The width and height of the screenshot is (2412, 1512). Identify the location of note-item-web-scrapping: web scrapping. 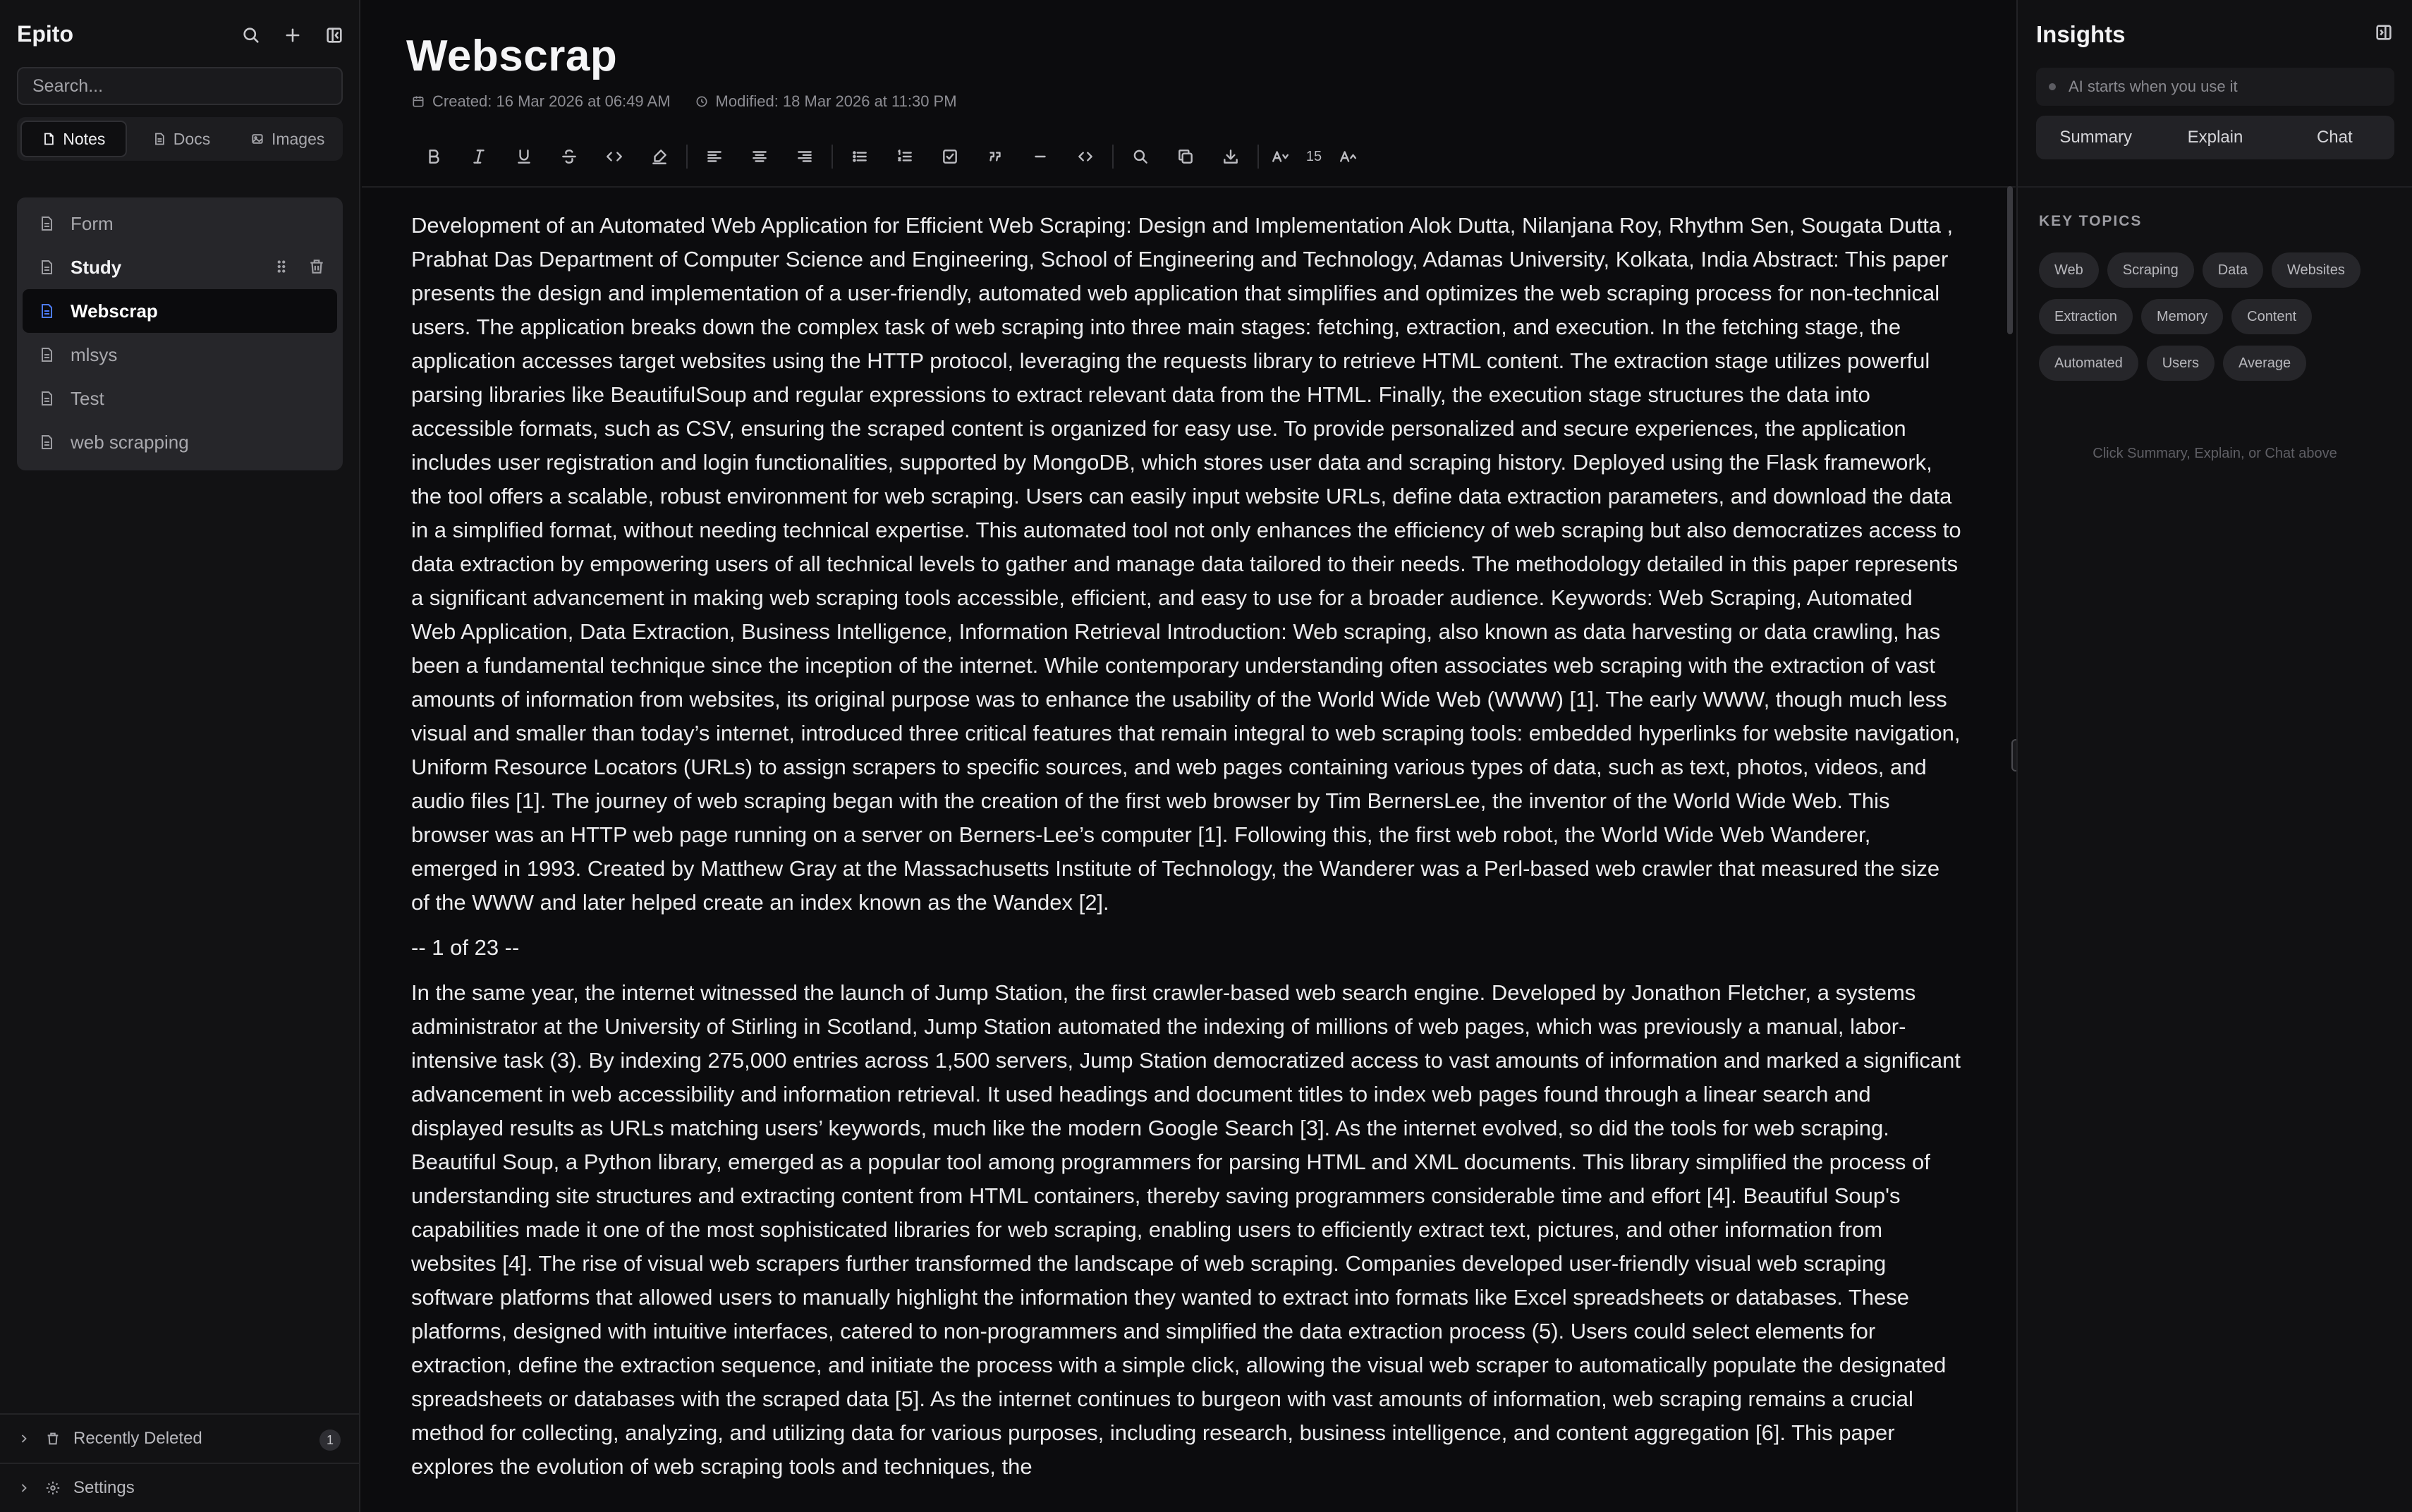
(180, 442).